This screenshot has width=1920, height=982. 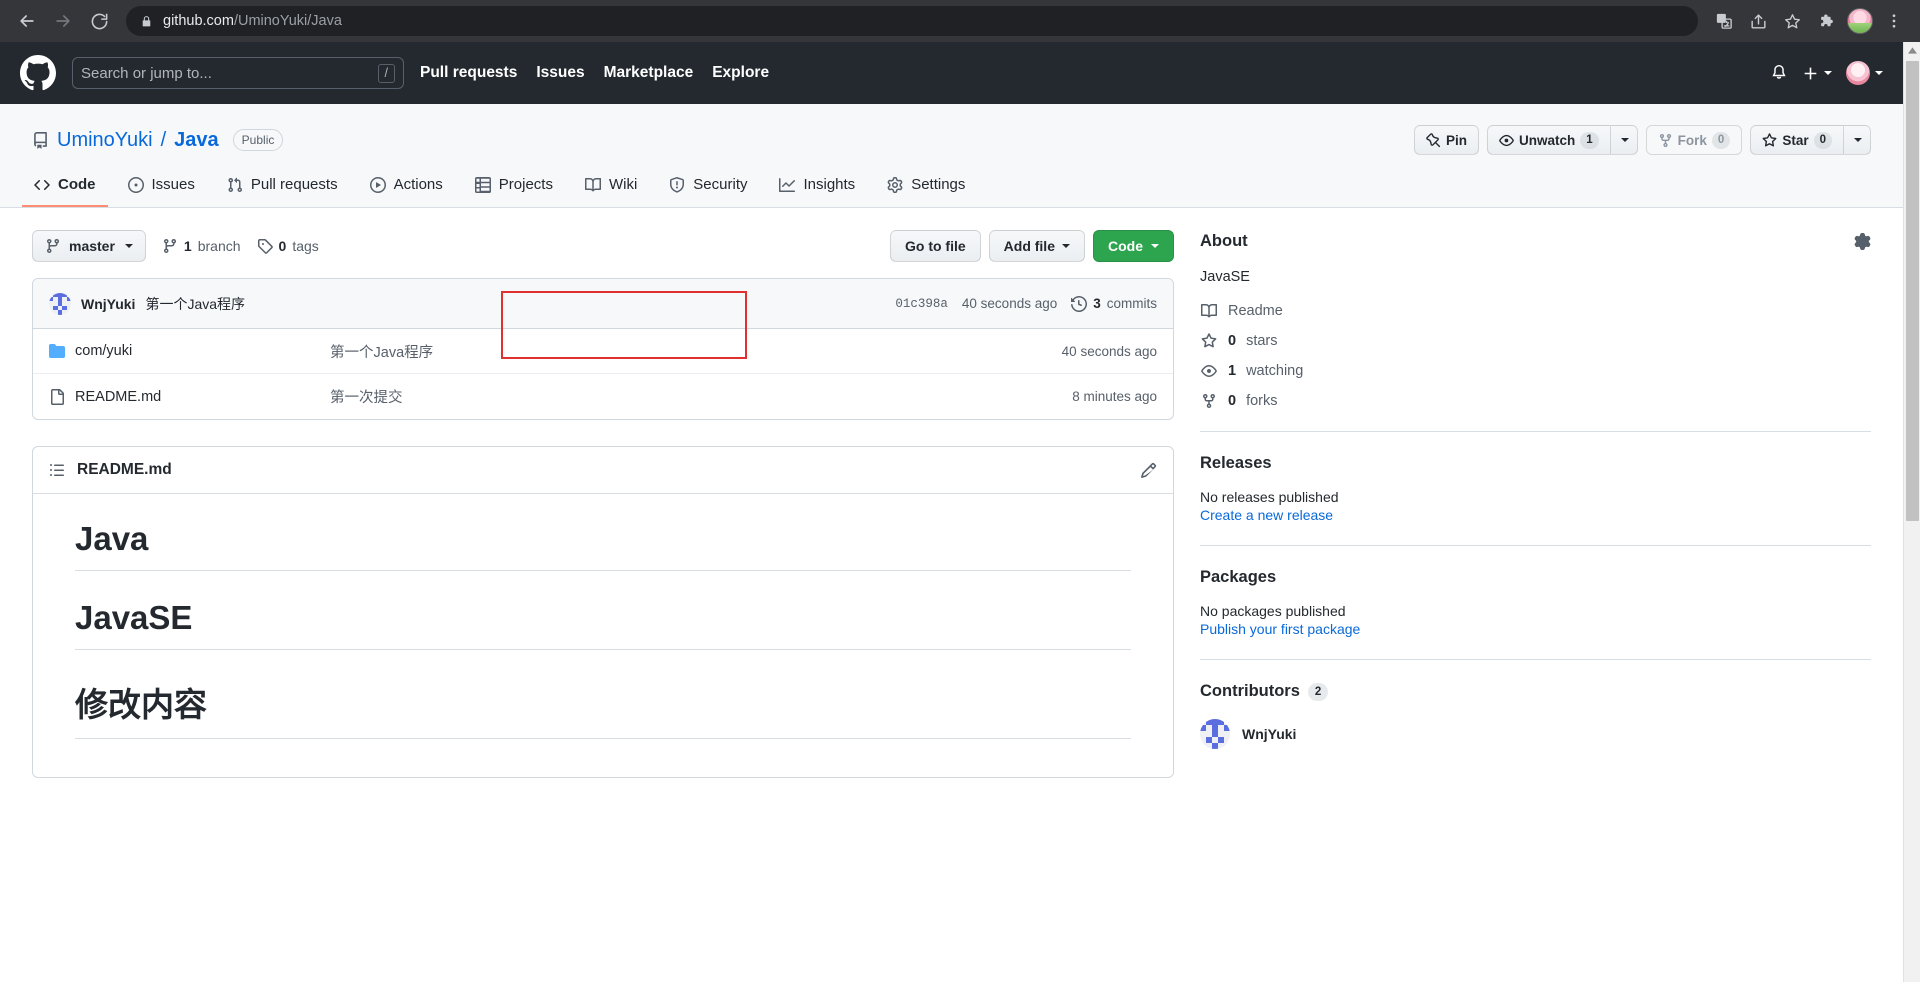 What do you see at coordinates (701, 396) in the screenshot?
I see `file-commit-message: 第一次提交` at bounding box center [701, 396].